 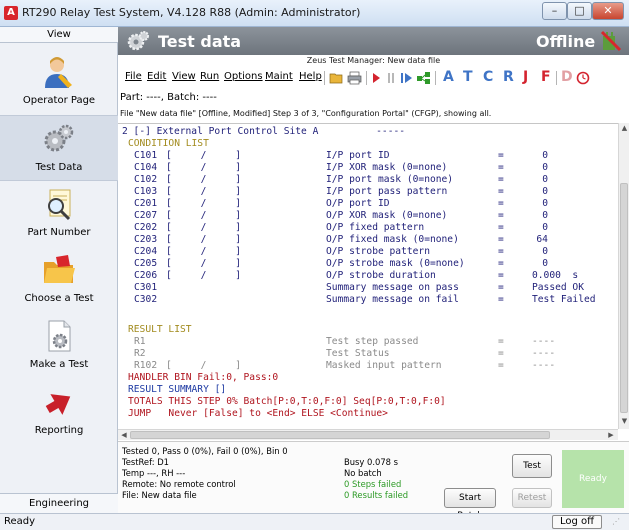 I want to click on row-description: Masked input pattern, so click(x=384, y=365).